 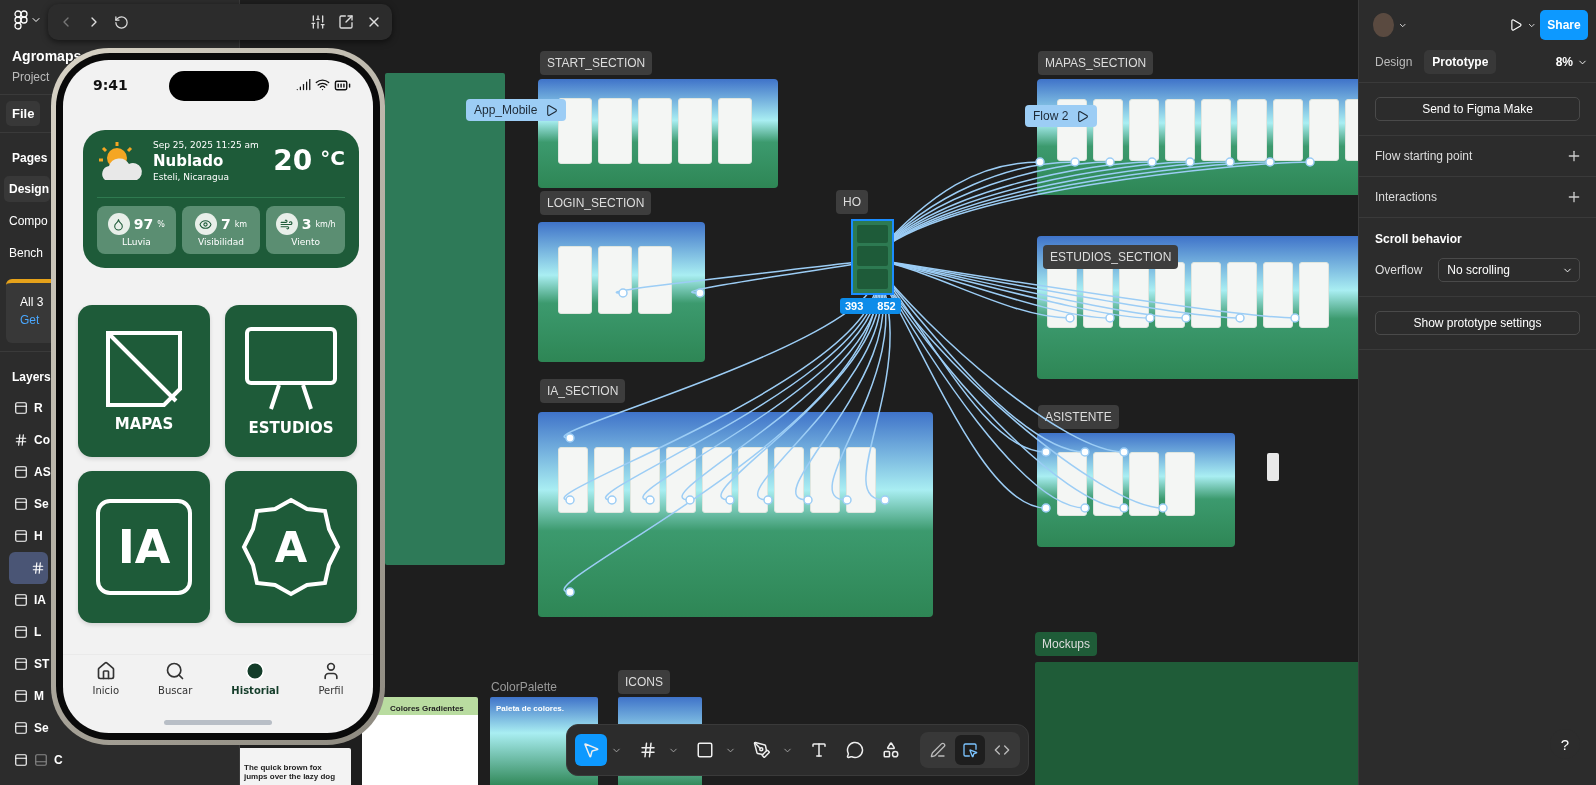 I want to click on pen-icon, so click(x=762, y=750).